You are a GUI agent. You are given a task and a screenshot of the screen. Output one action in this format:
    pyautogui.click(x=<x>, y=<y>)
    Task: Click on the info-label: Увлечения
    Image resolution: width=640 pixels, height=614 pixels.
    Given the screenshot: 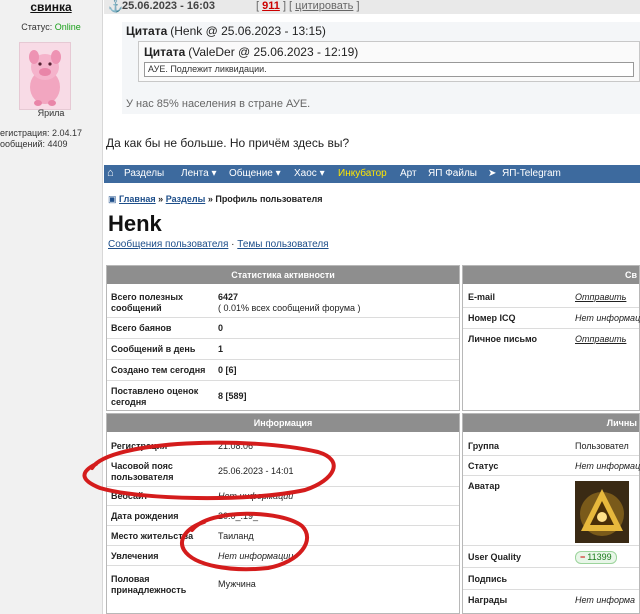 What is the action you would take?
    pyautogui.click(x=135, y=556)
    